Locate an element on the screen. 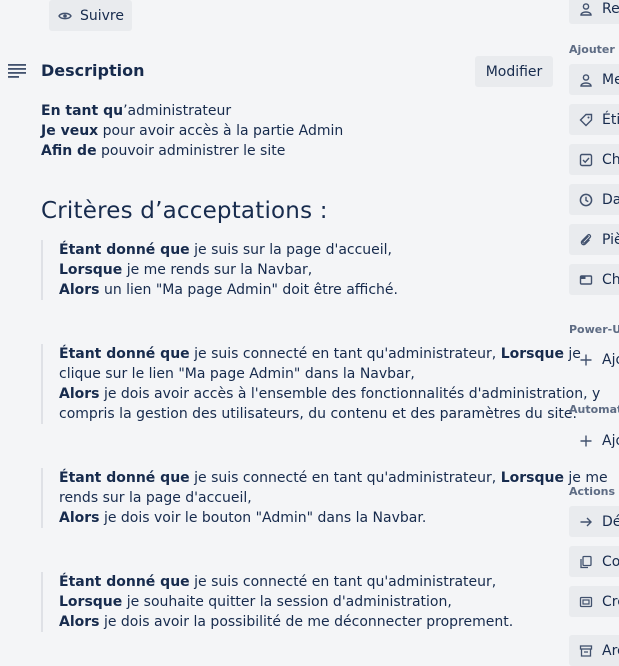  archive-icon is located at coordinates (586, 651).